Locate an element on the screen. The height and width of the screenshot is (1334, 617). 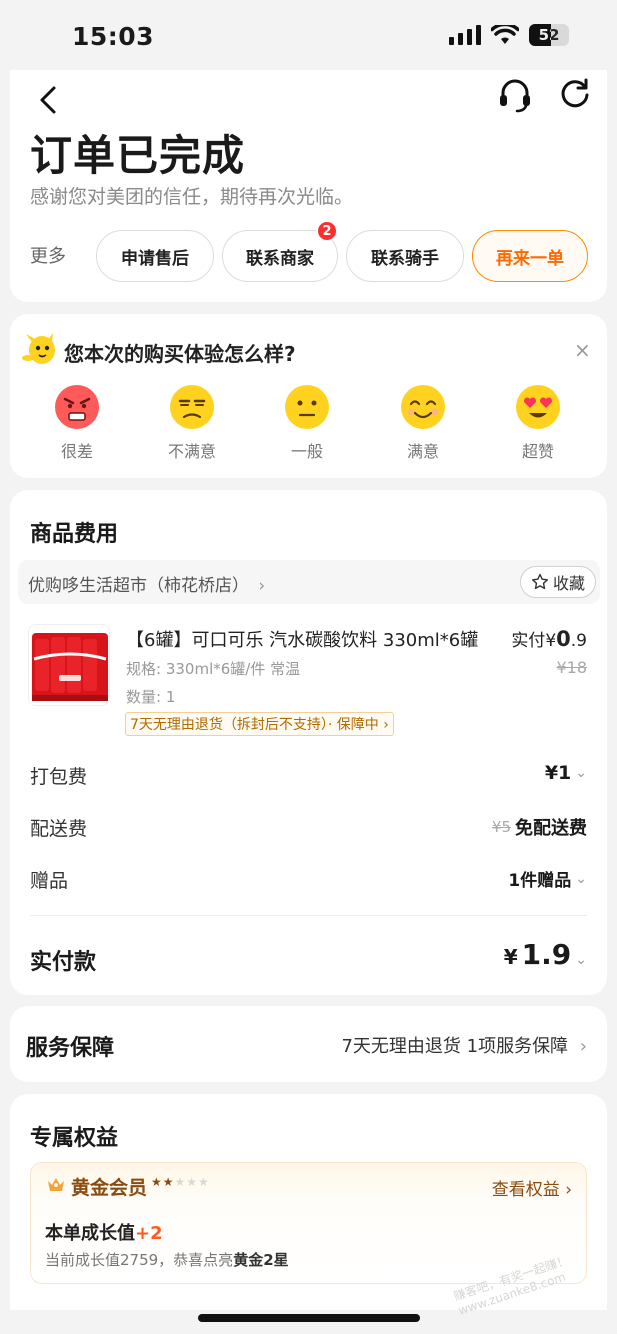
goods-section-title: 商品费用 is located at coordinates (74, 534).